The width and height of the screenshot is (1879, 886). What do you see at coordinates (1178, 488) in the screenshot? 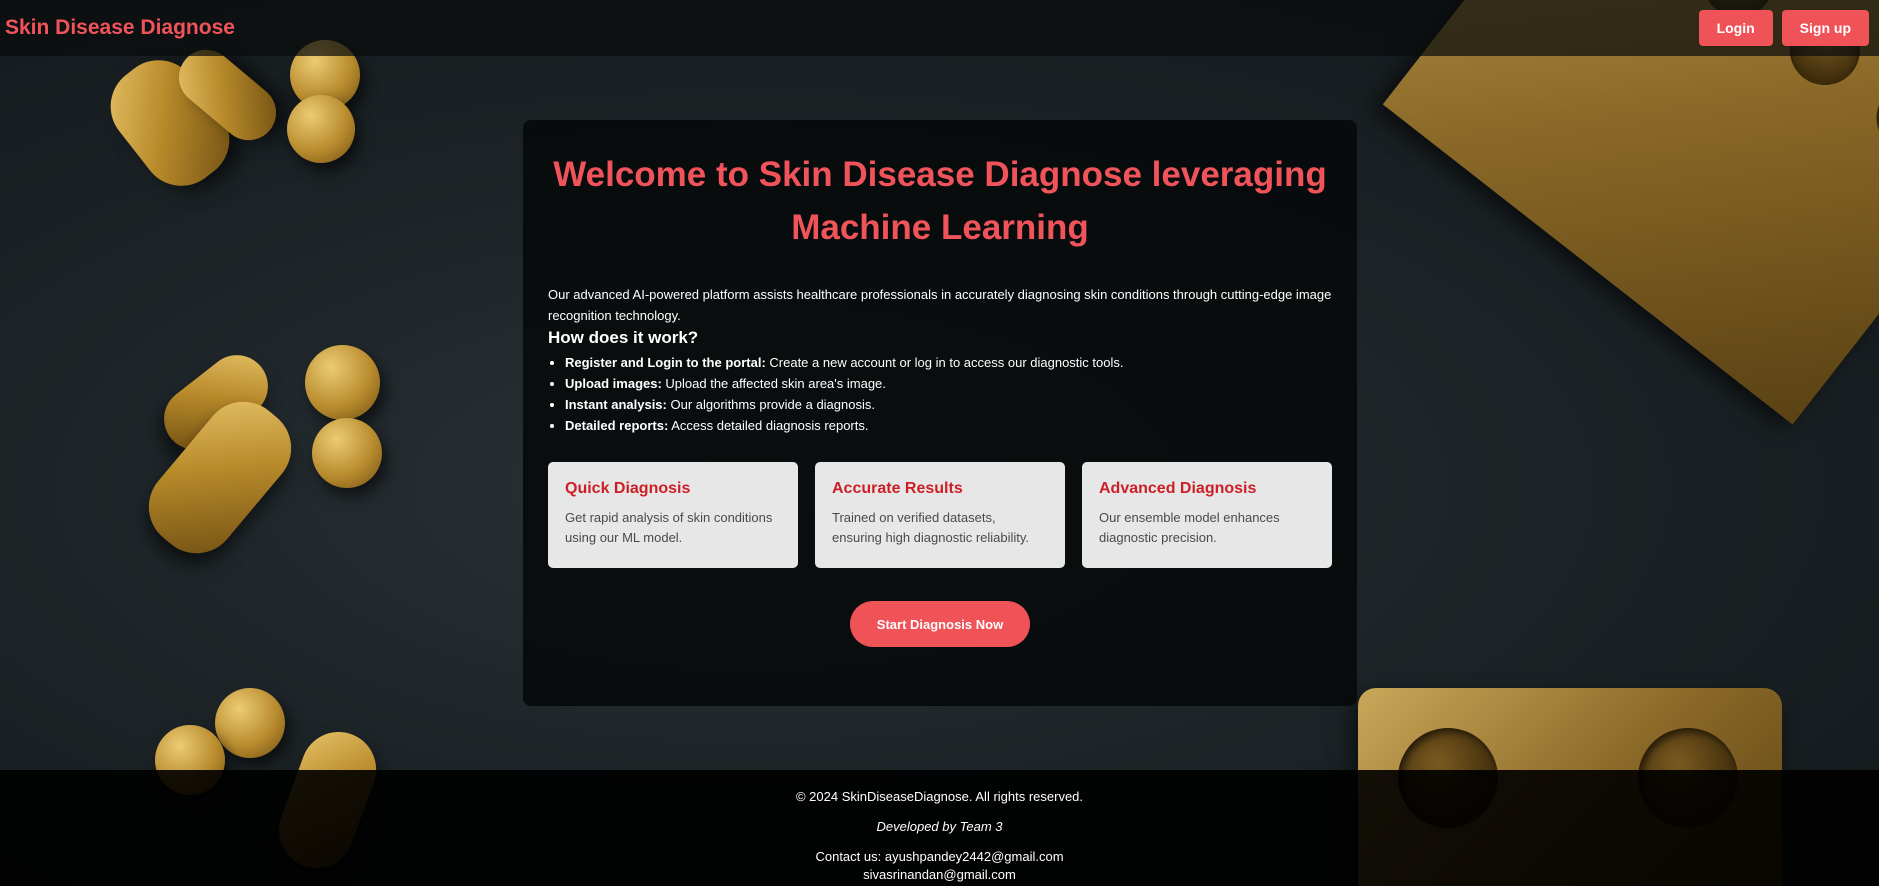
I see `feature-title: Advanced Diagnosis` at bounding box center [1178, 488].